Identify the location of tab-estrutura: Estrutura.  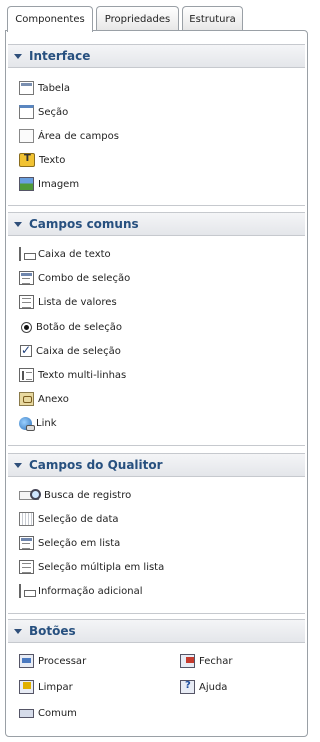
(212, 18).